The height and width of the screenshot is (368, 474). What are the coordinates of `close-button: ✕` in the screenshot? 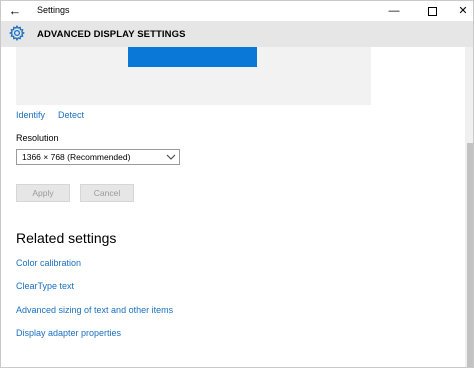 It's located at (462, 11).